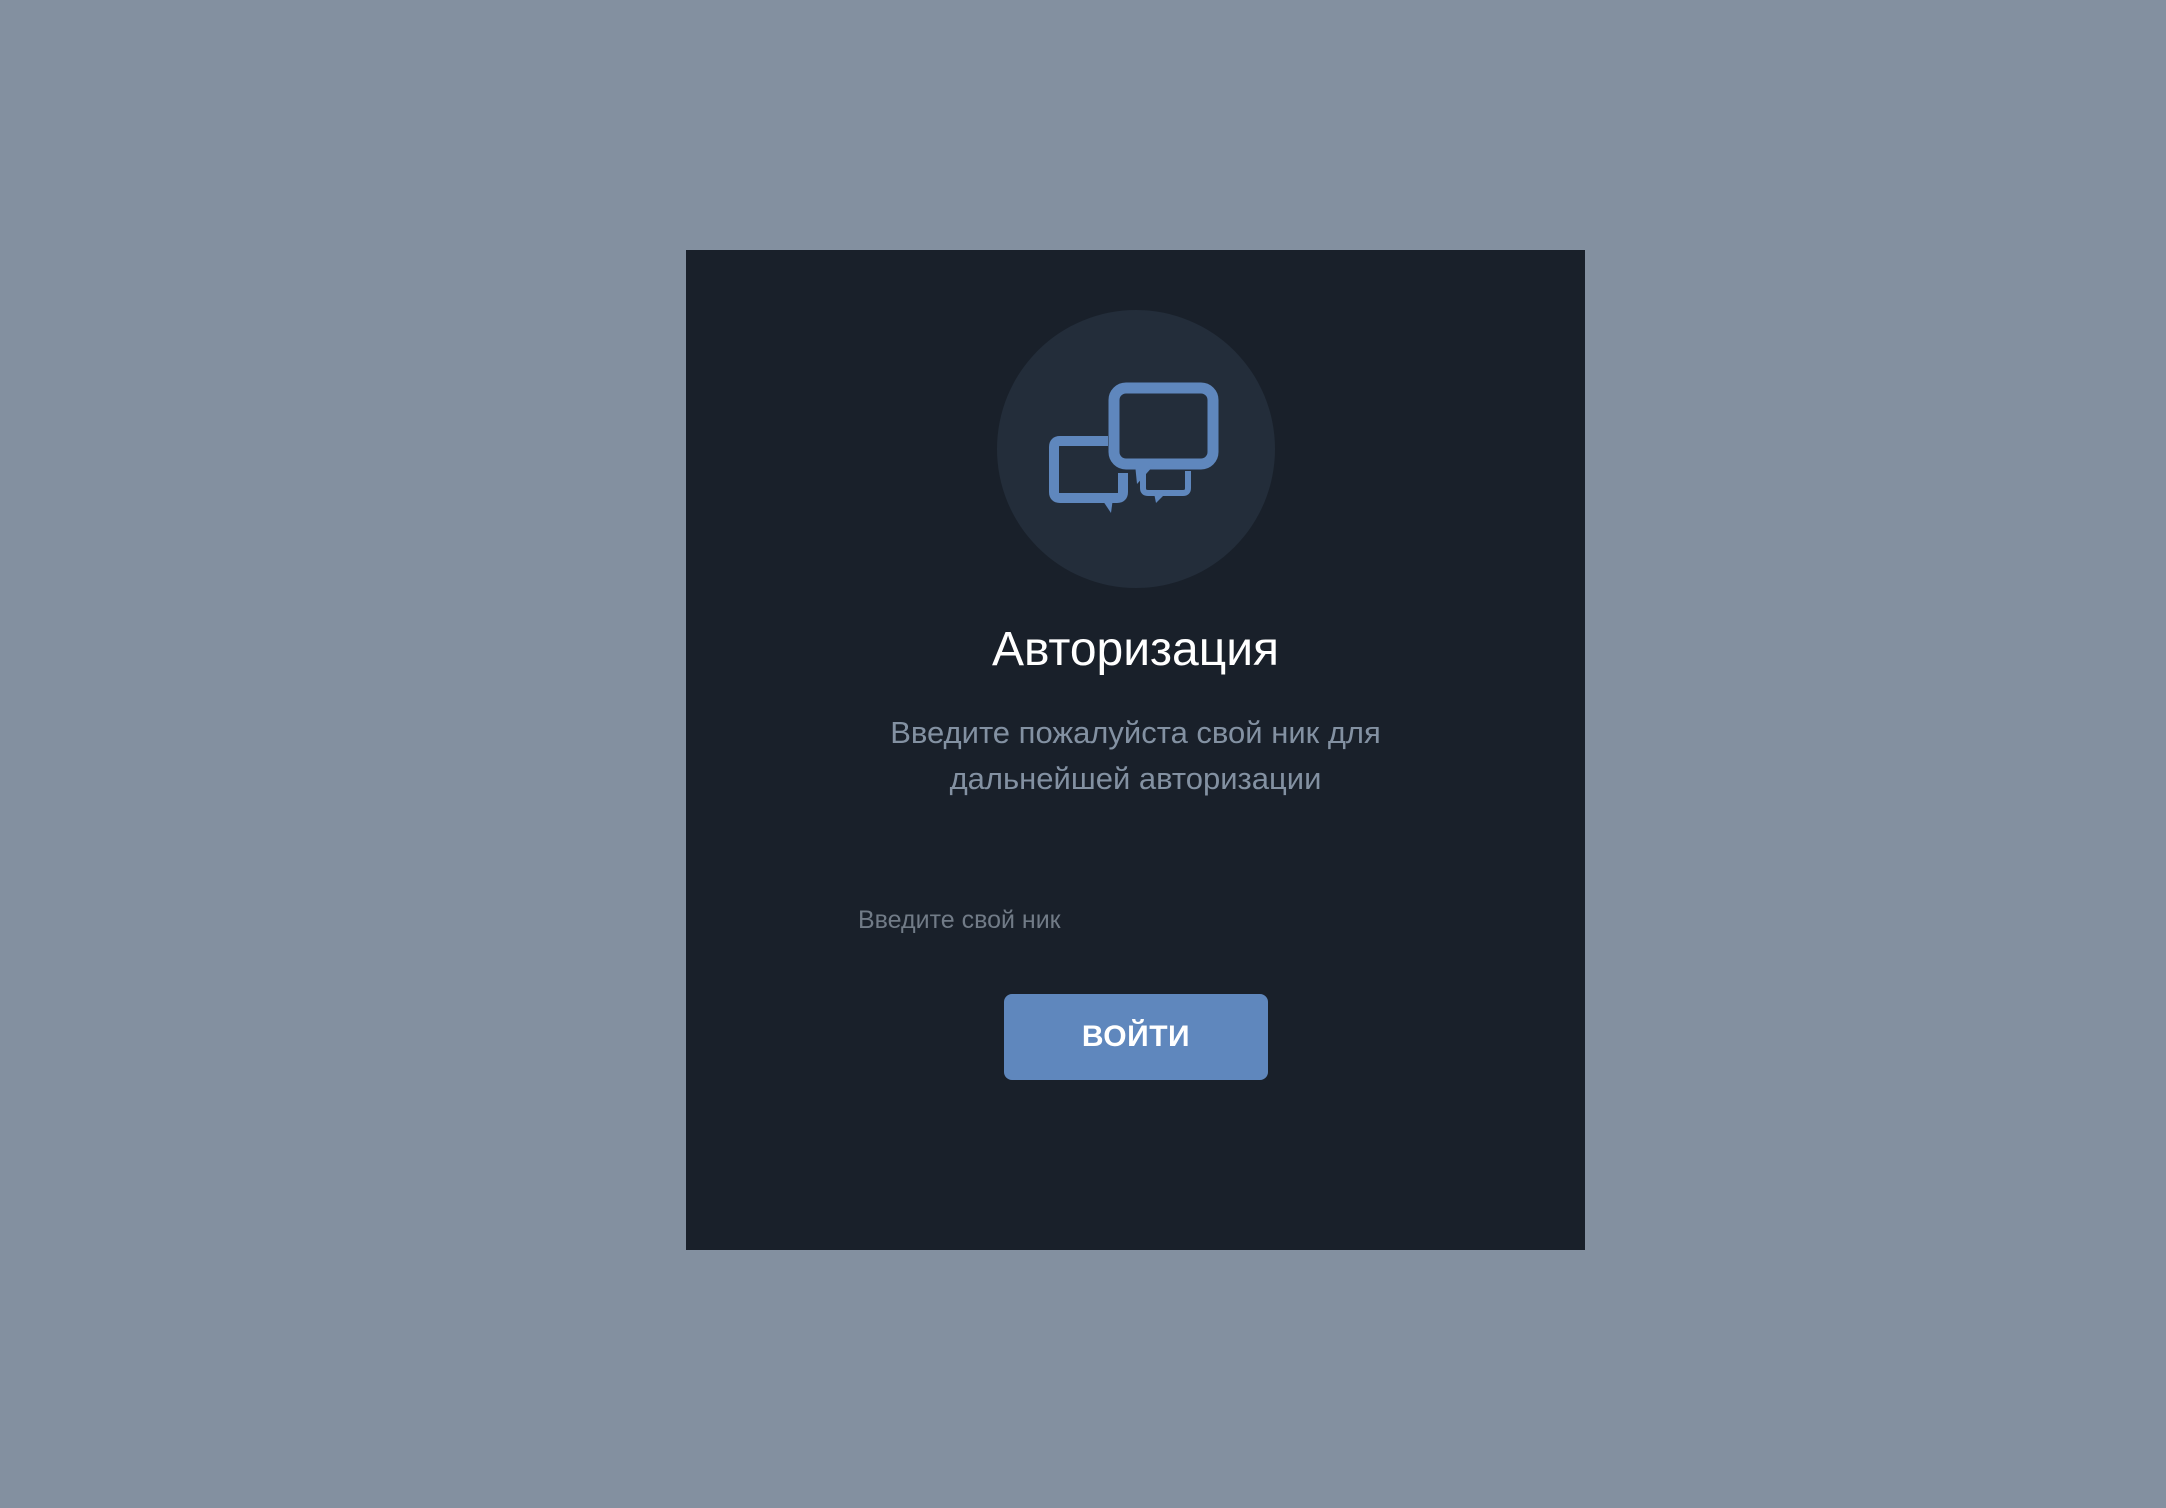 The width and height of the screenshot is (2166, 1508). Describe the element at coordinates (1135, 649) in the screenshot. I see `page-title: Авторизация` at that location.